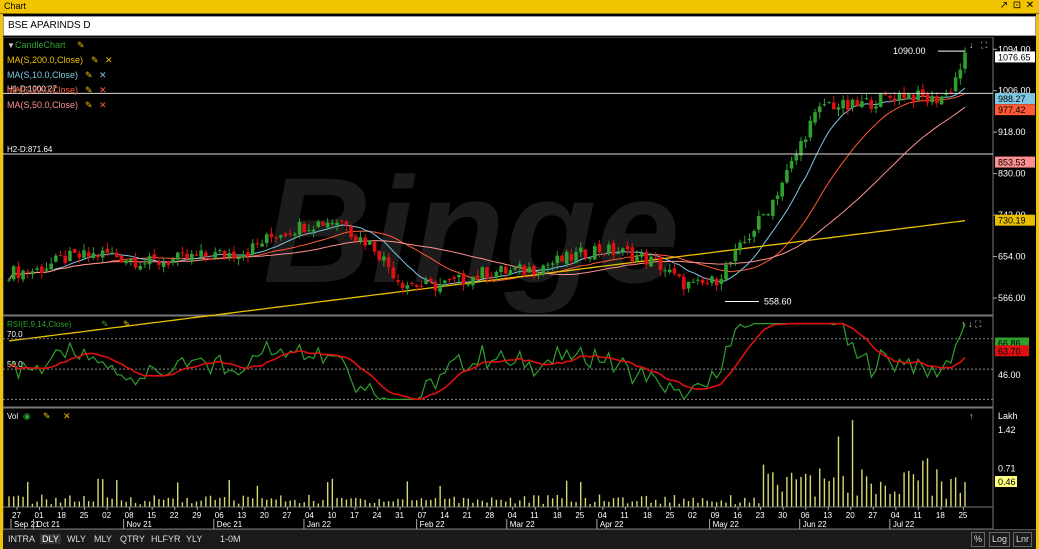 Image resolution: width=1039 pixels, height=549 pixels. What do you see at coordinates (15, 334) in the screenshot?
I see `rsi-level-label: 70.0` at bounding box center [15, 334].